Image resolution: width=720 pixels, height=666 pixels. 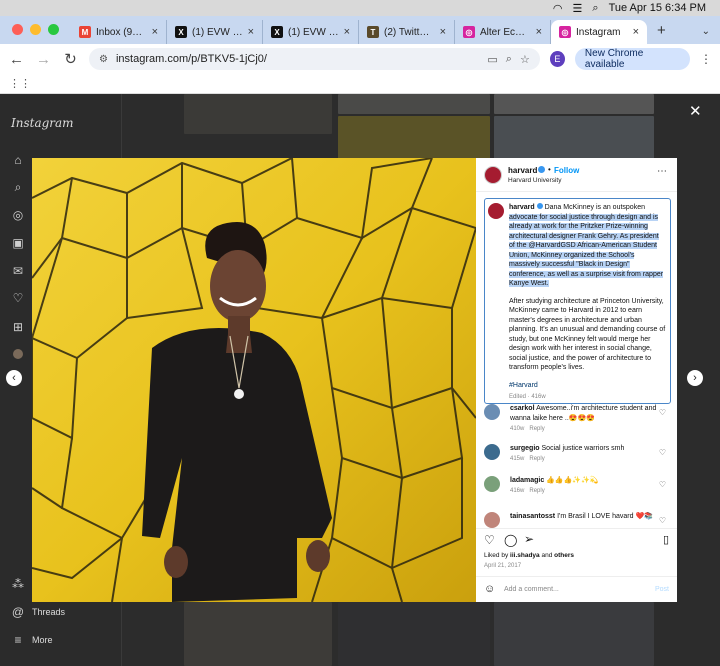 I want to click on tab-title: (1) EVW (@11, so click(x=217, y=32).